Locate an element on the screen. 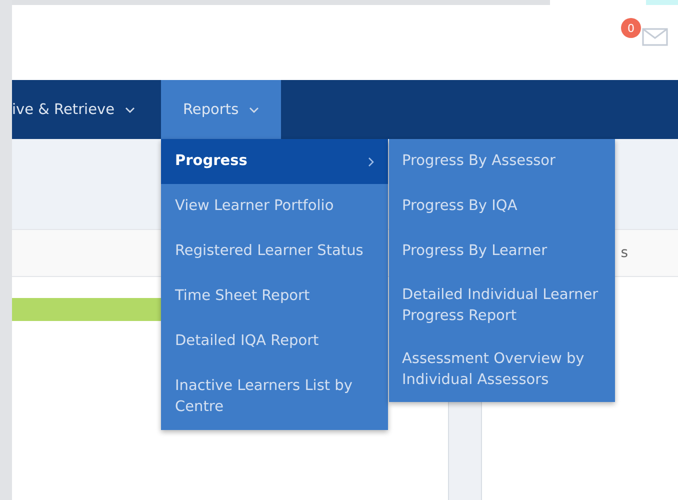 The image size is (678, 500). menu-item: Inactive Learners List by Centre is located at coordinates (274, 397).